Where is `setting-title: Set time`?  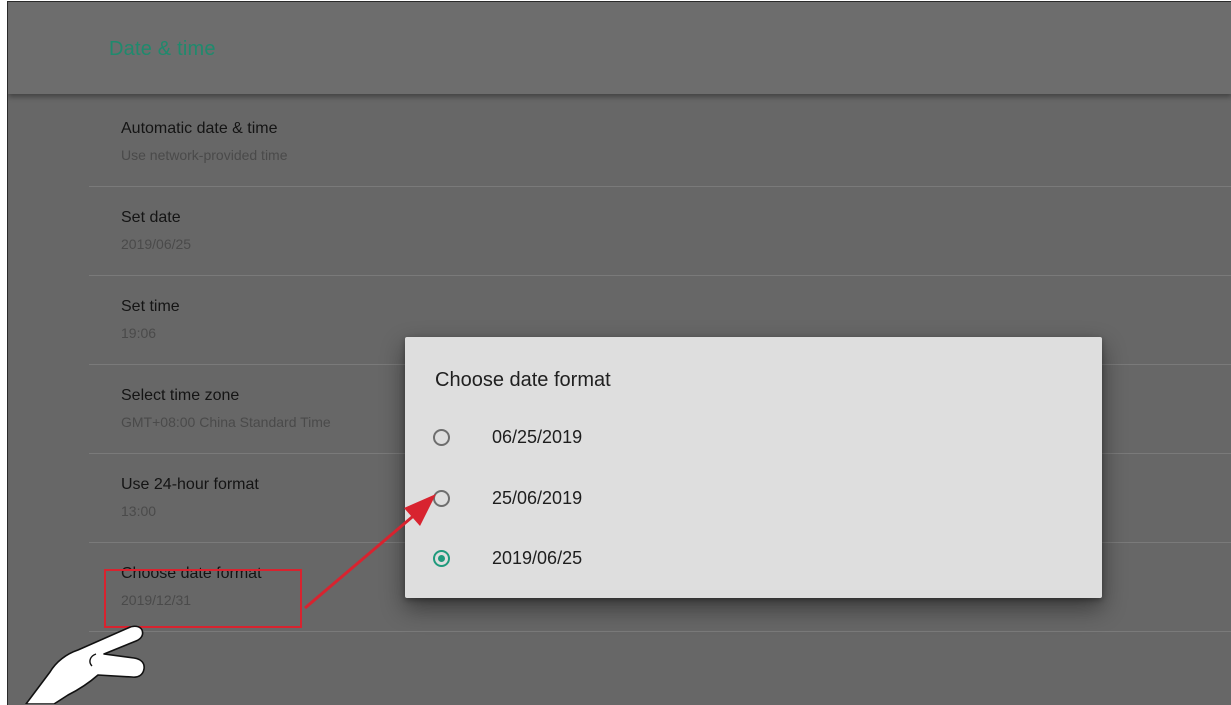
setting-title: Set time is located at coordinates (150, 306).